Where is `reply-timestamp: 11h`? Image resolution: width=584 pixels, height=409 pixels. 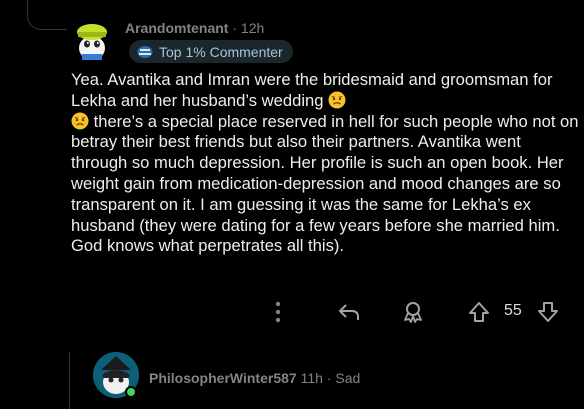
reply-timestamp: 11h is located at coordinates (311, 378).